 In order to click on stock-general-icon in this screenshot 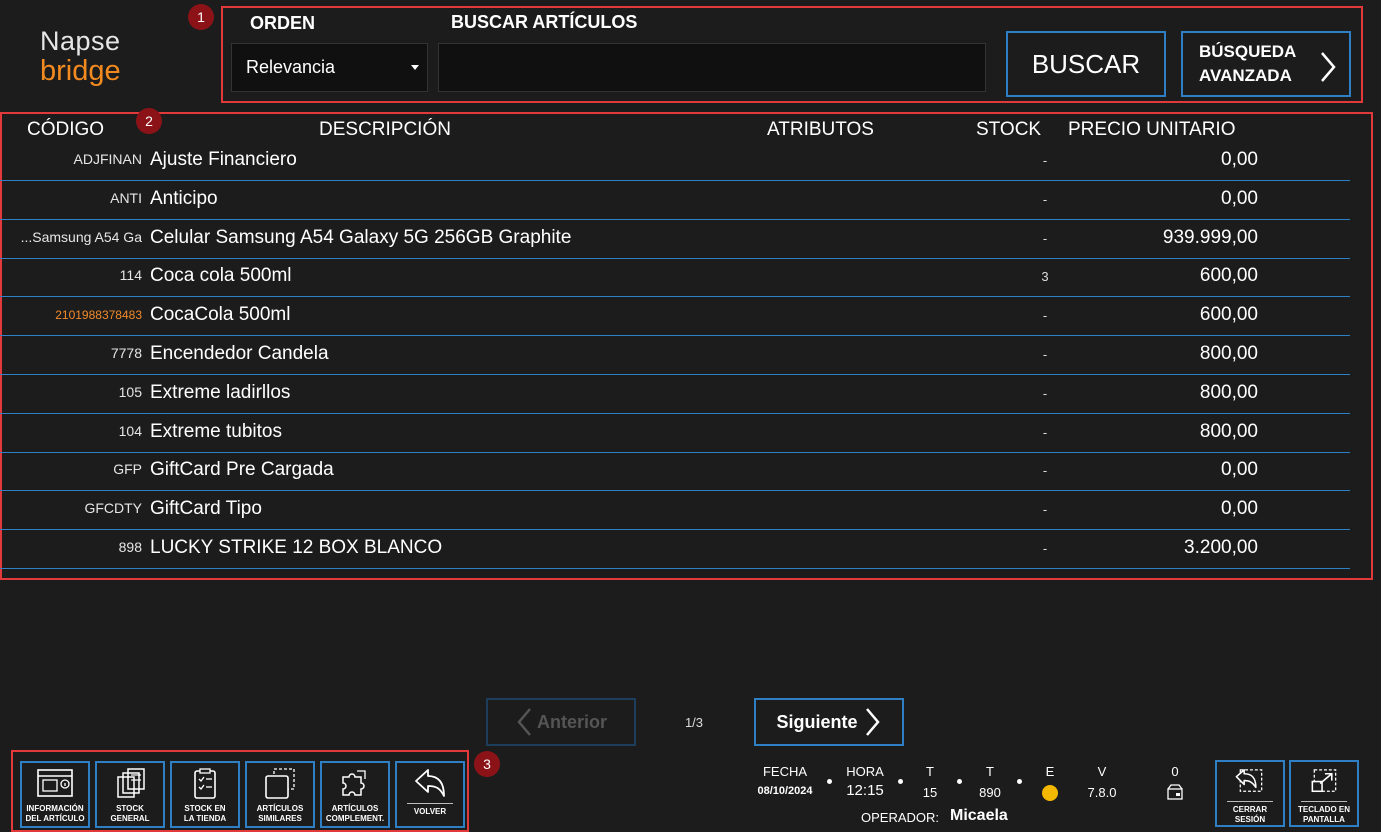, I will do `click(131, 783)`.